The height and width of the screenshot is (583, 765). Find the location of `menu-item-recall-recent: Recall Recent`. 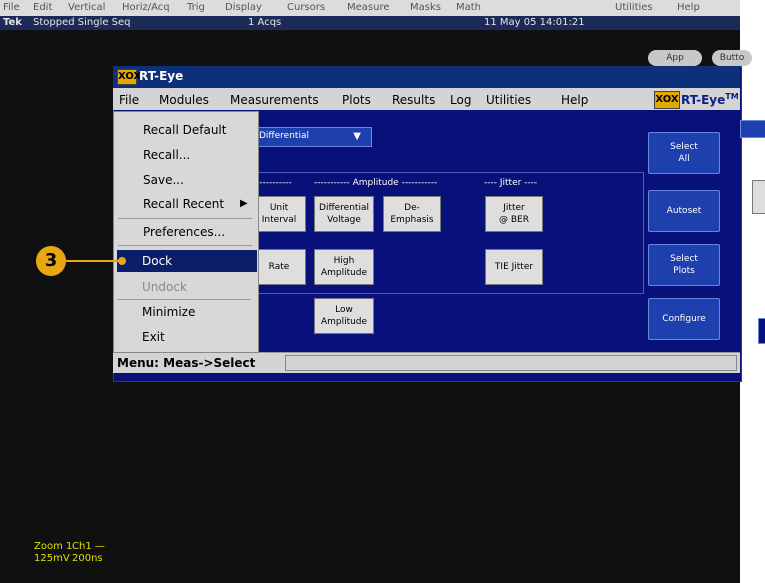

menu-item-recall-recent: Recall Recent is located at coordinates (183, 204).